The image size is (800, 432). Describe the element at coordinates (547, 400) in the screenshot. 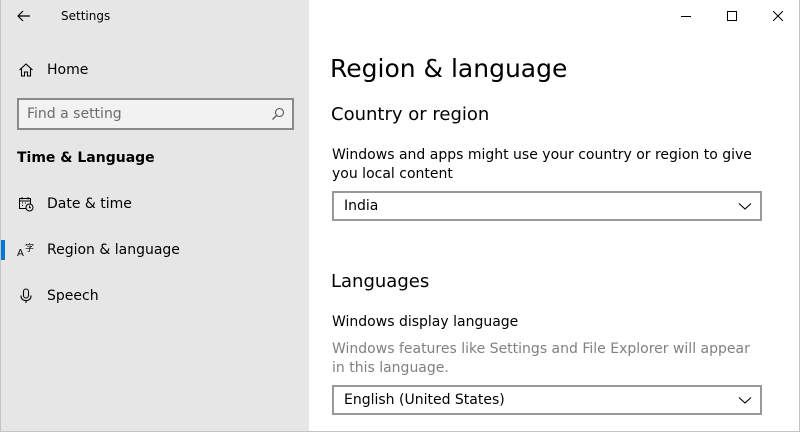

I see `display-language-dropdown: English (United States)` at that location.